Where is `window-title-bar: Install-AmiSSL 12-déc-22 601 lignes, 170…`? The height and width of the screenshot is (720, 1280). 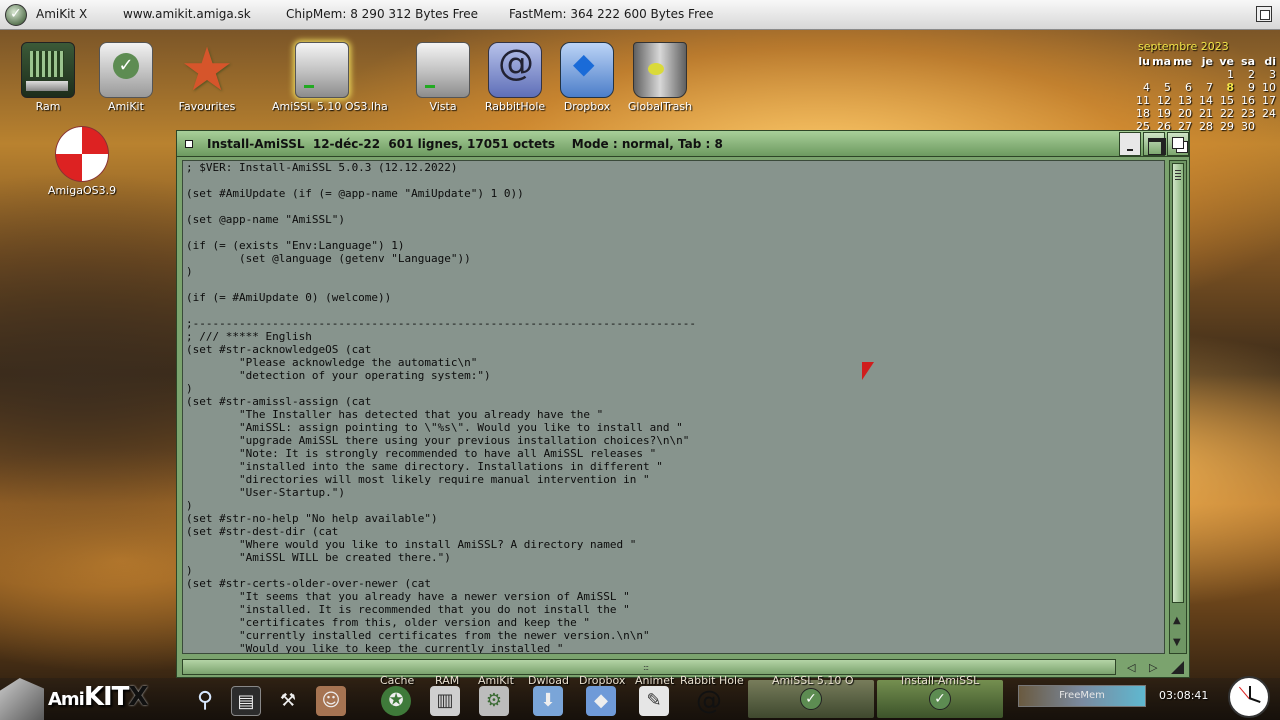 window-title-bar: Install-AmiSSL 12-déc-22 601 lignes, 170… is located at coordinates (683, 144).